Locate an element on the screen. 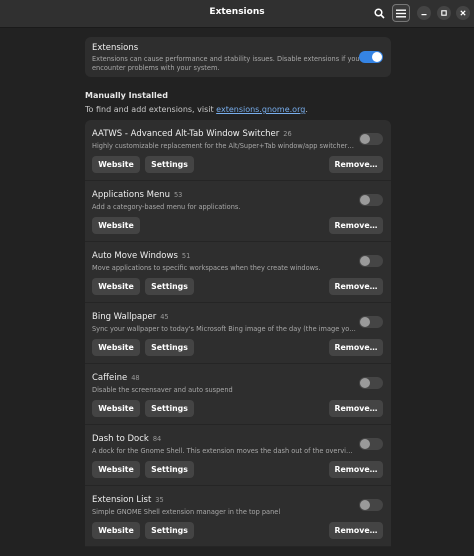 This screenshot has height=556, width=474. search-button is located at coordinates (379, 13).